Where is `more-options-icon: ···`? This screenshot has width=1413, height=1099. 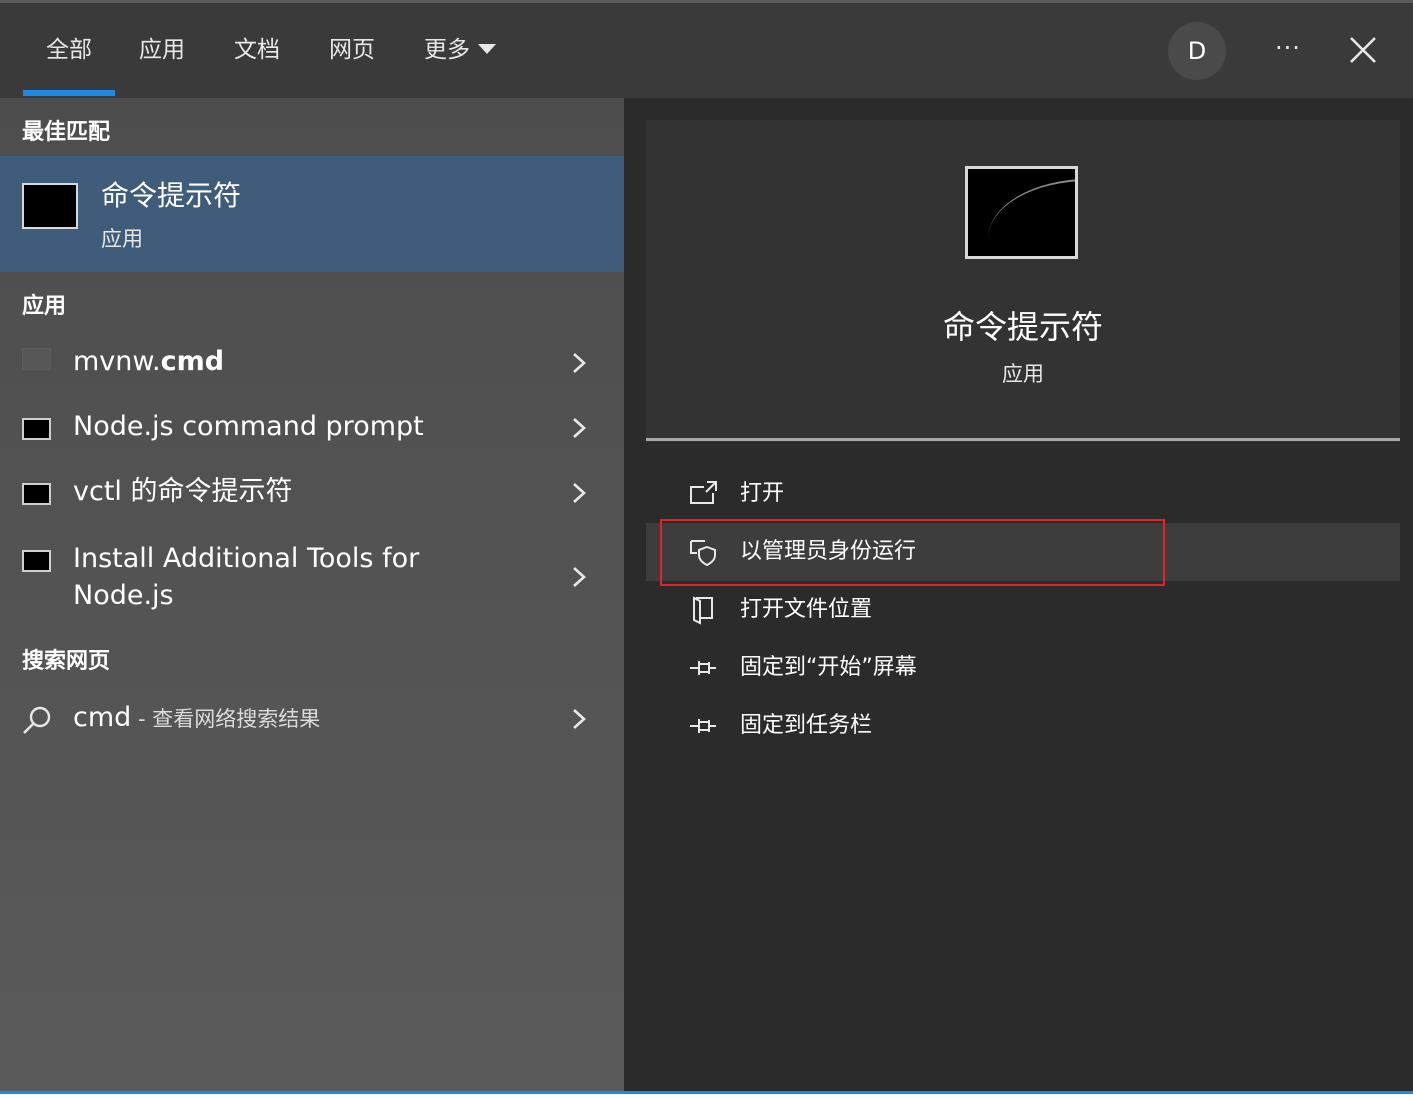
more-options-icon: ··· is located at coordinates (1288, 48).